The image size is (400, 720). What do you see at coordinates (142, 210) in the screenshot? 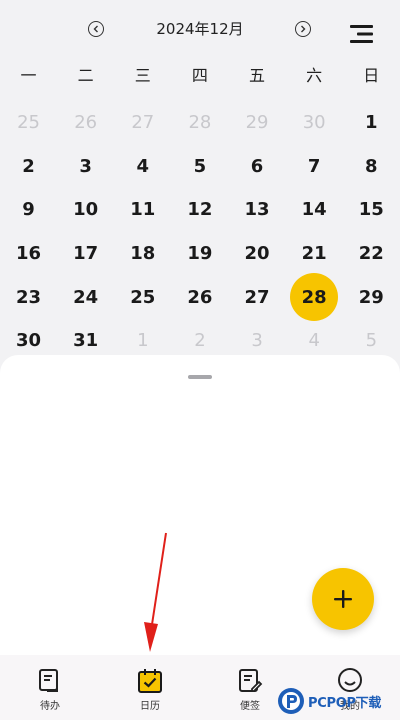
I see `day-cell: 11` at bounding box center [142, 210].